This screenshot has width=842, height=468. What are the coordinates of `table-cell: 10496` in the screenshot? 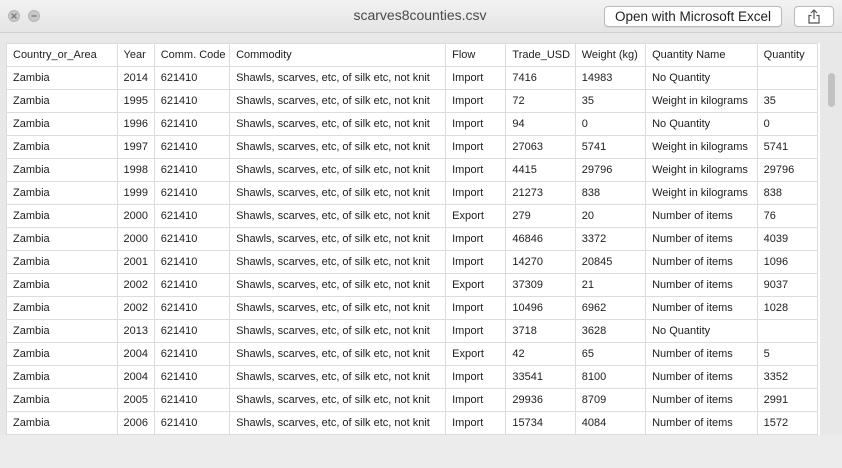 It's located at (540, 308).